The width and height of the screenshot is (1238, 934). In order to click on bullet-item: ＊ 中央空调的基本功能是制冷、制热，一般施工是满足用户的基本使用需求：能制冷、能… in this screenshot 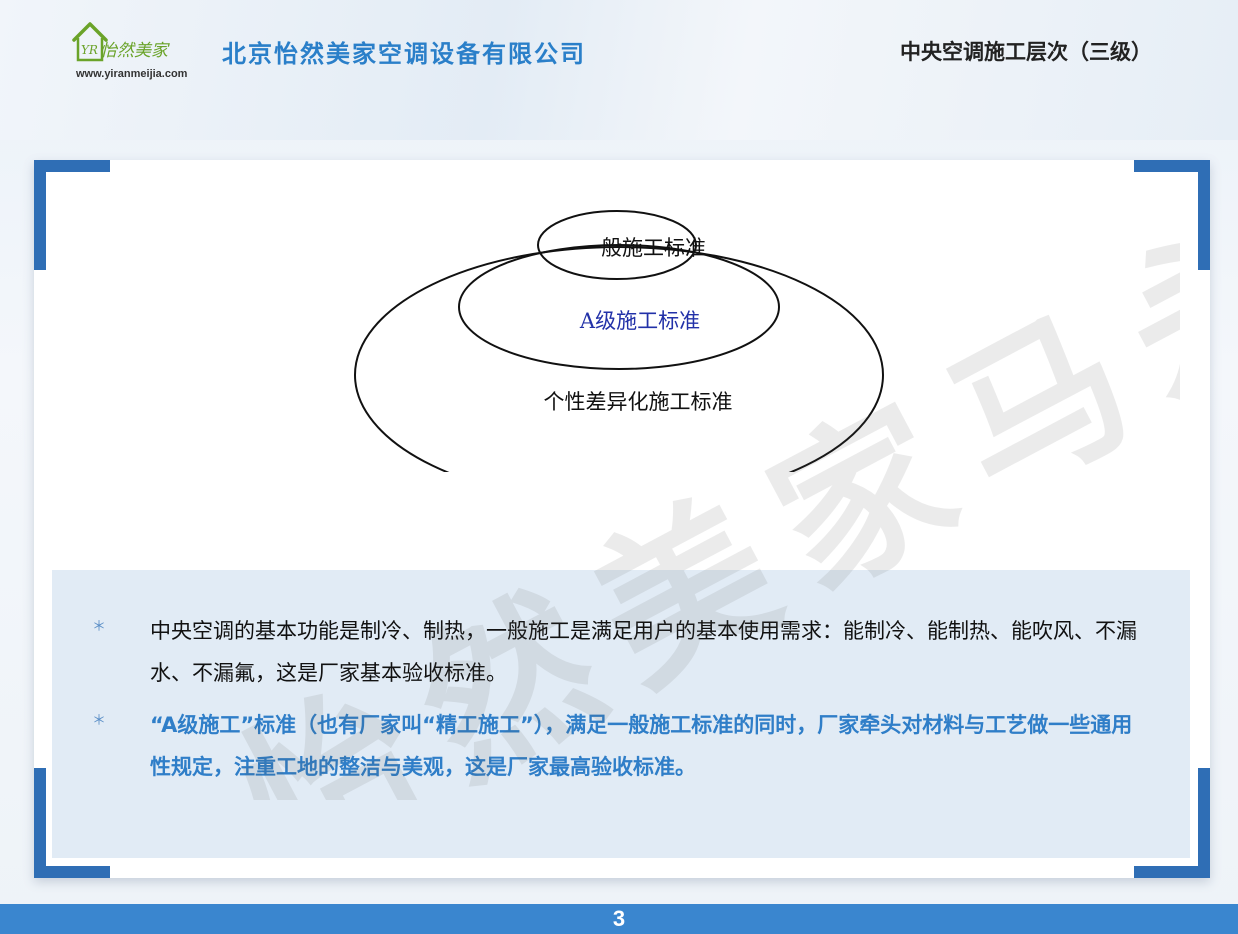, I will do `click(622, 652)`.